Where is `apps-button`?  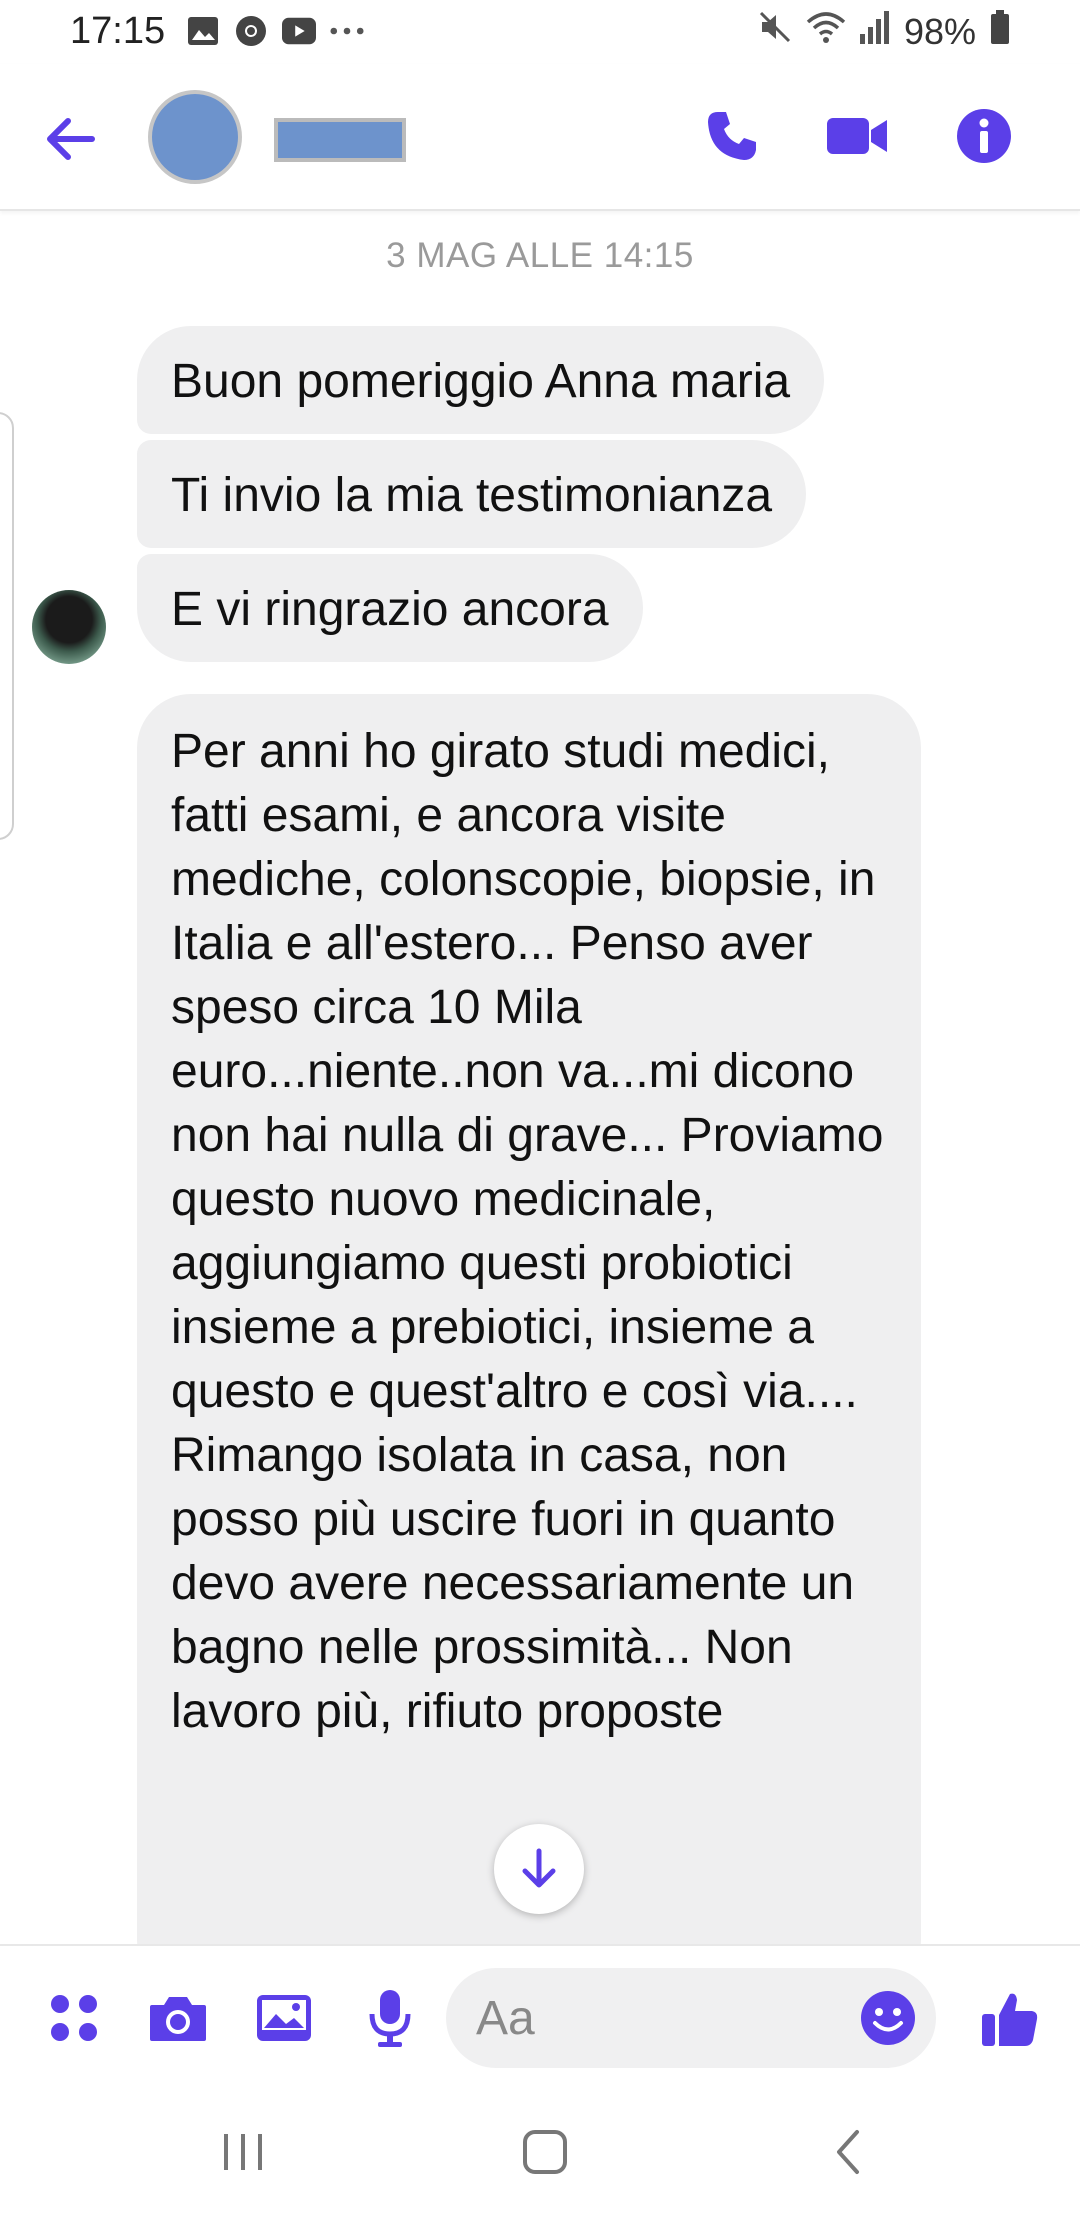
apps-button is located at coordinates (74, 2018).